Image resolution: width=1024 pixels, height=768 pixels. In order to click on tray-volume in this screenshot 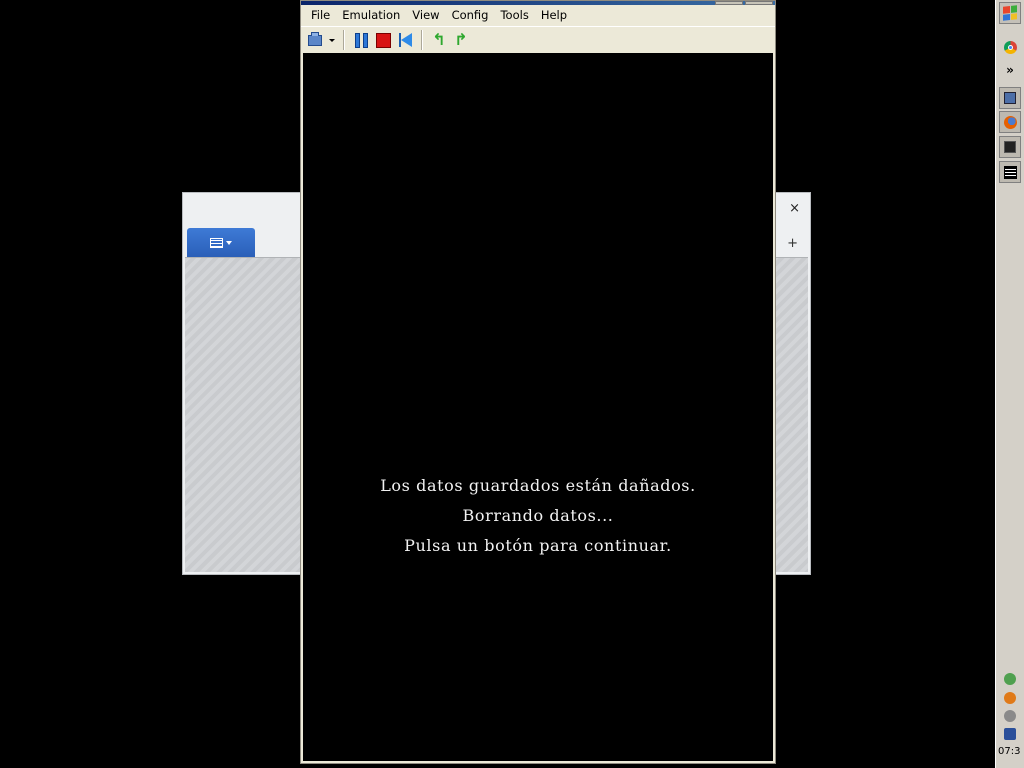, I will do `click(1010, 716)`.